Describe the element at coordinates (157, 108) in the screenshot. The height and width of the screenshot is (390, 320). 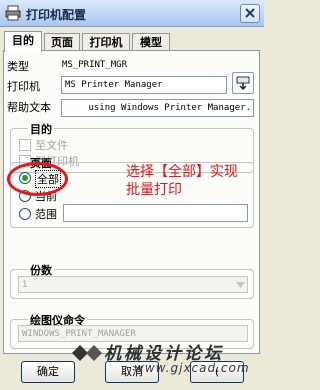
I see `help-text-field: using Windows Printer Manager.` at that location.